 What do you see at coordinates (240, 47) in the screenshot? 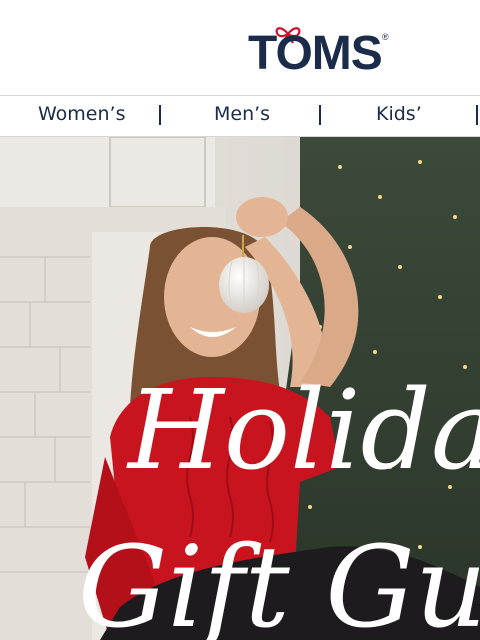
I see `email-header: TOMS ®` at bounding box center [240, 47].